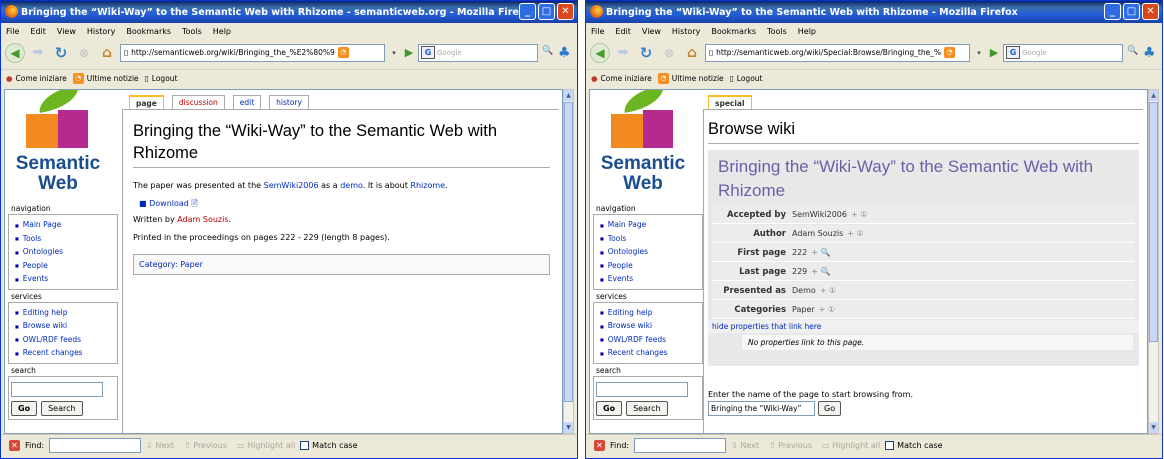 This screenshot has height=459, width=1164. Describe the element at coordinates (160, 445) in the screenshot. I see `find-next-button: ⇩ Next` at that location.